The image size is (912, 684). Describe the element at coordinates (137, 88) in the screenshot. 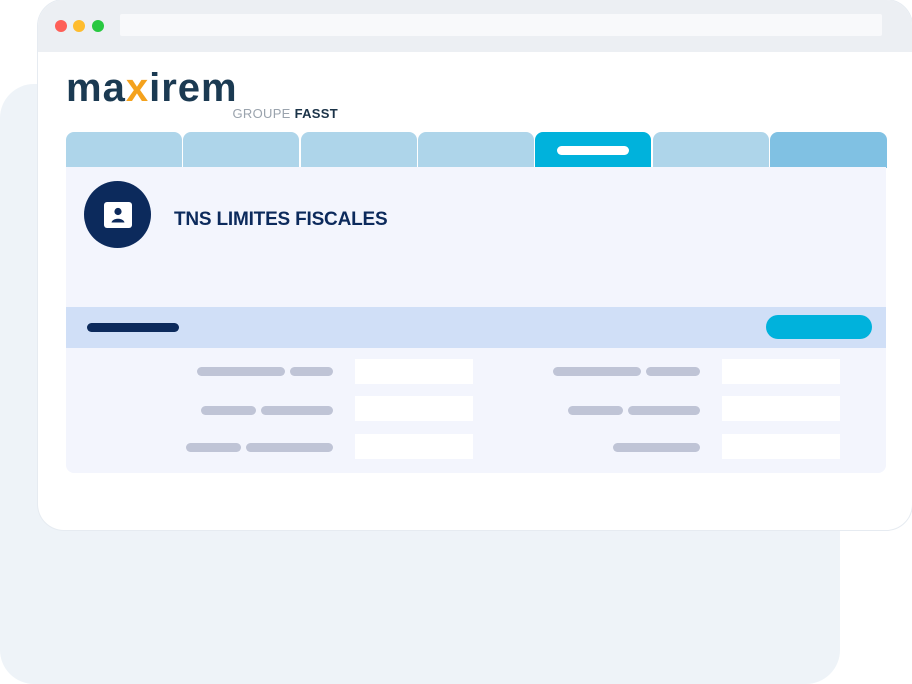

I see `logo-letter-x-accent: x` at that location.